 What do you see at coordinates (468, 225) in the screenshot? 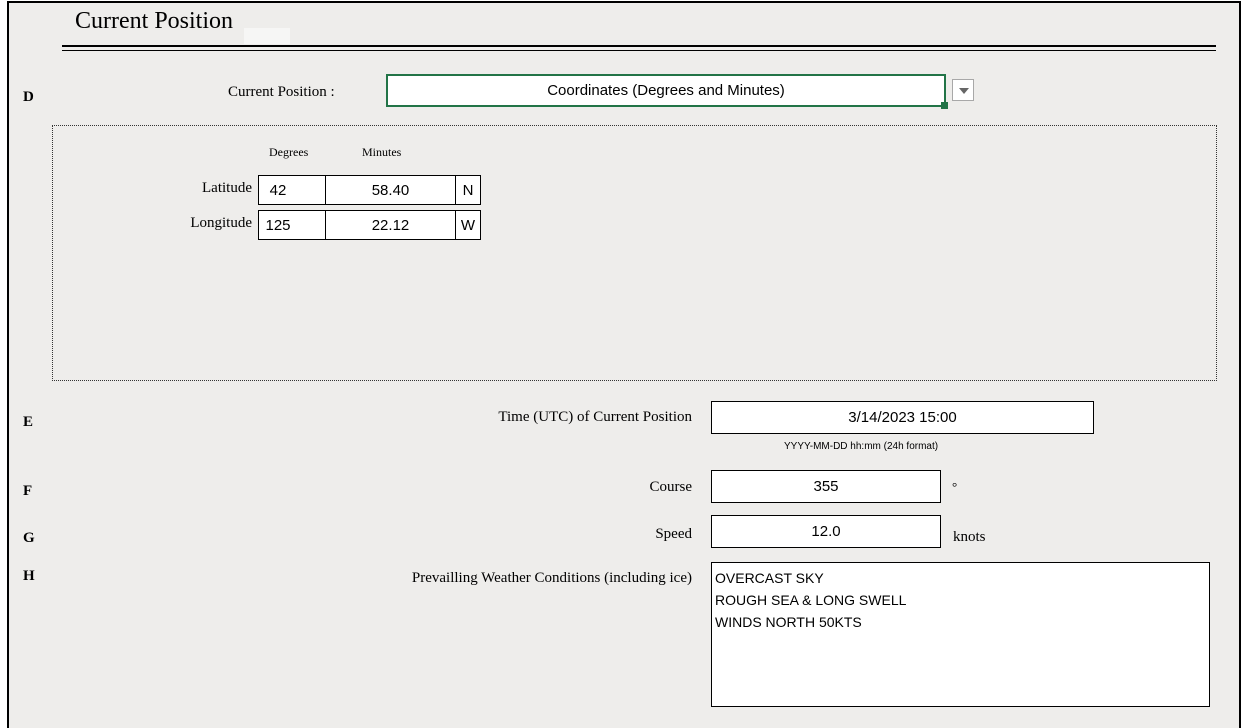
I see `longitude-hemisphere-field: W` at bounding box center [468, 225].